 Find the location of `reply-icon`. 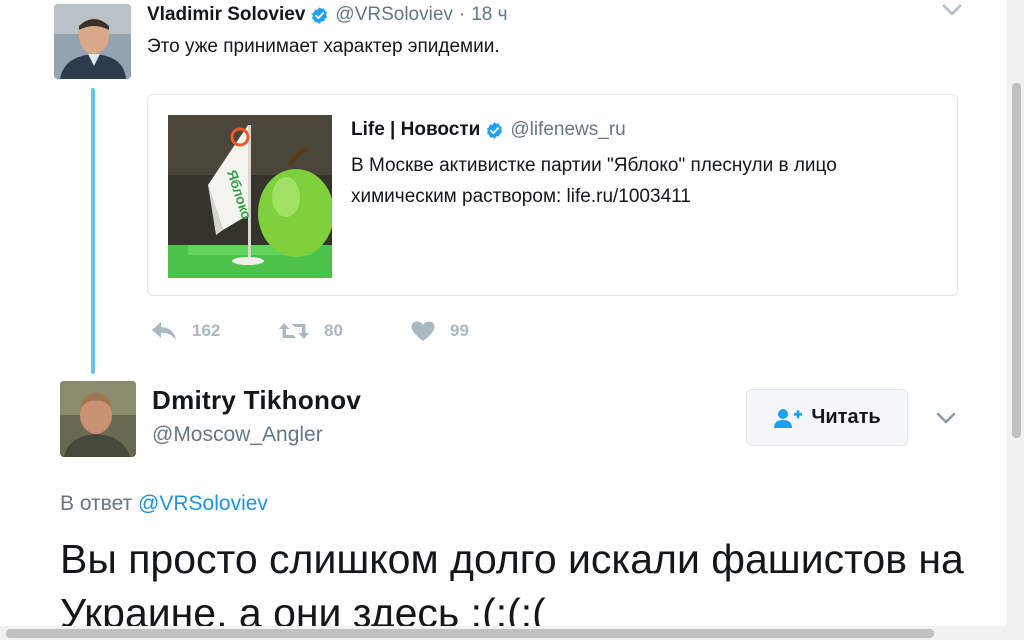

reply-icon is located at coordinates (164, 331).